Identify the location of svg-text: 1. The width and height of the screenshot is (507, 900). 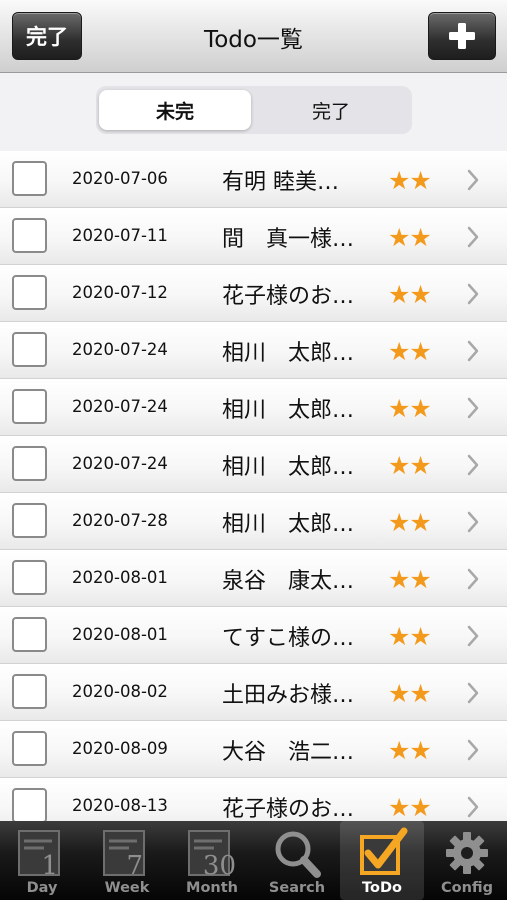
(49, 865).